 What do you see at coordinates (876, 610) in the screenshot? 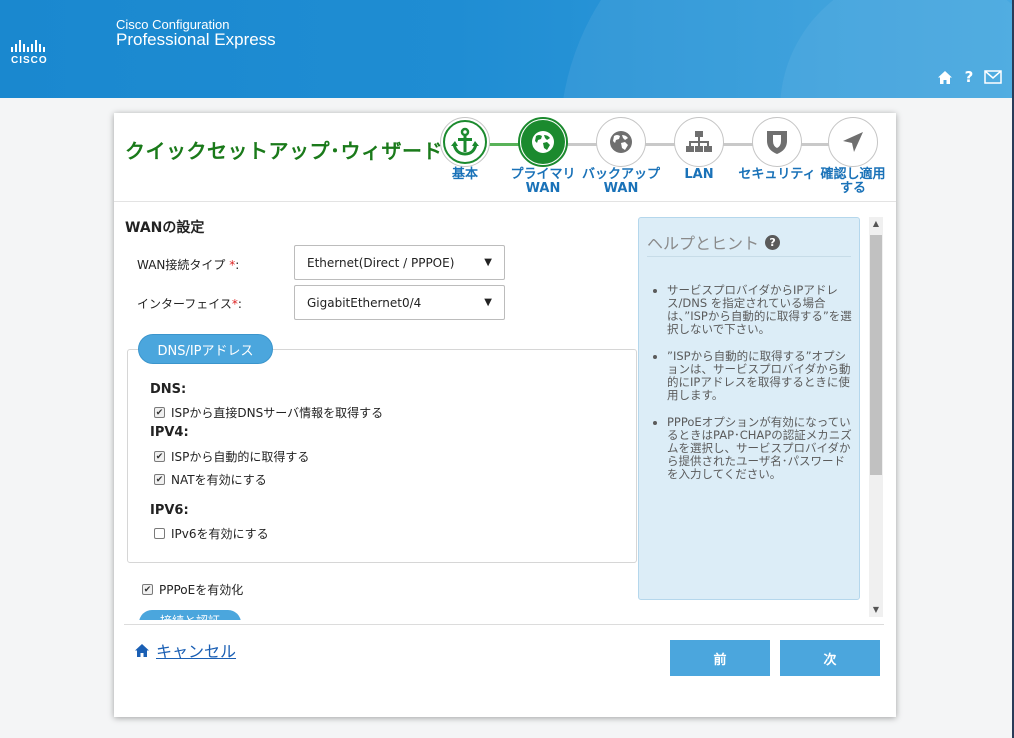
I see `scroll-down-icon: ▼` at bounding box center [876, 610].